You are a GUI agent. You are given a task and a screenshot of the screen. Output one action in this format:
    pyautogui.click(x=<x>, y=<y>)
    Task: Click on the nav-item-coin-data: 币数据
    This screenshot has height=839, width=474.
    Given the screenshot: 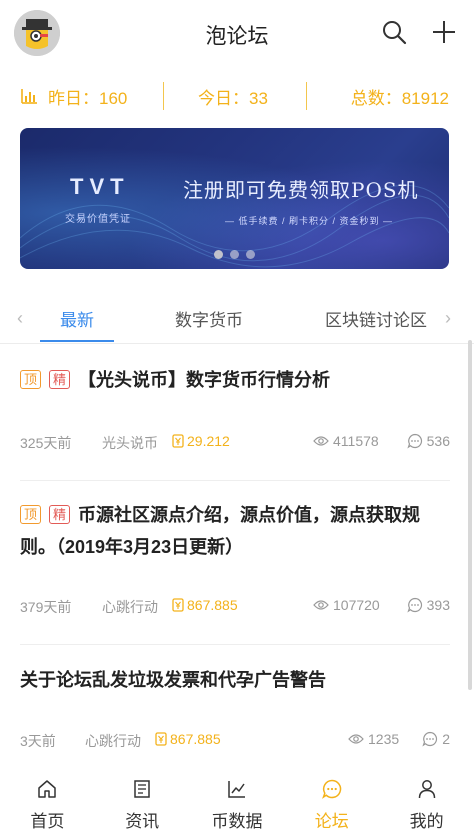 What is the action you would take?
    pyautogui.click(x=237, y=804)
    